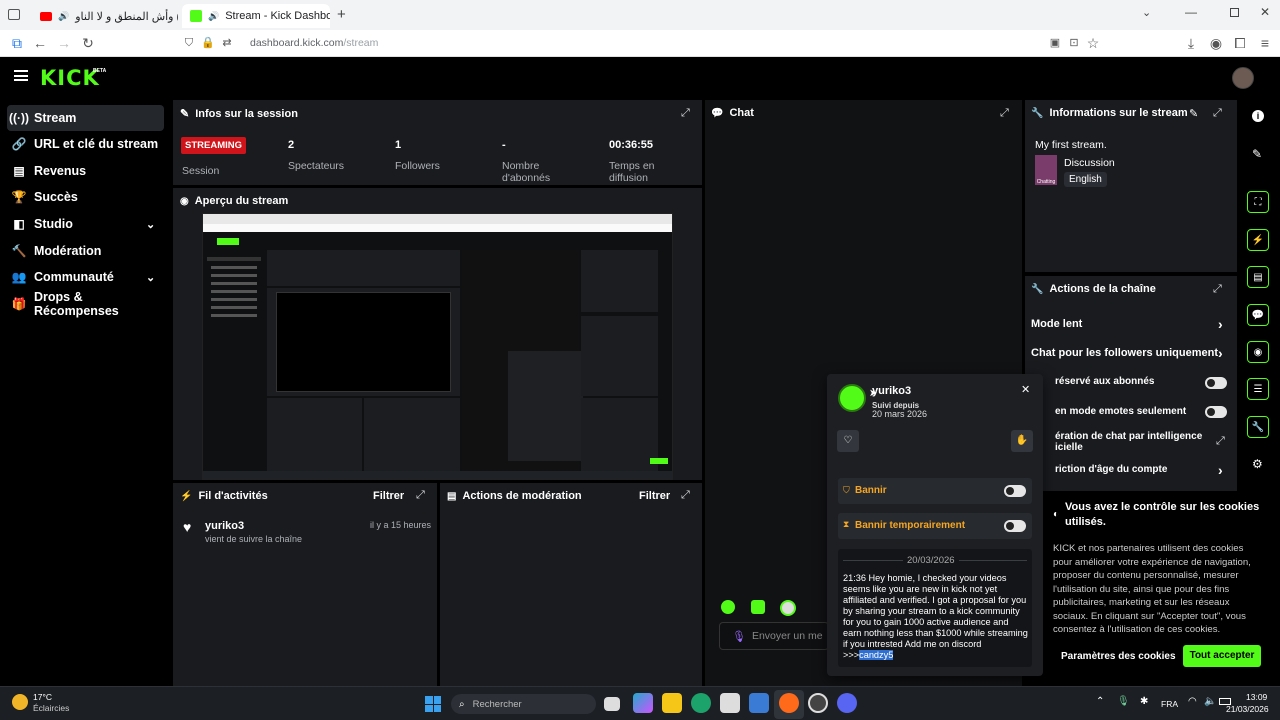  What do you see at coordinates (1055, 43) in the screenshot?
I see `reader-icon: ▣` at bounding box center [1055, 43].